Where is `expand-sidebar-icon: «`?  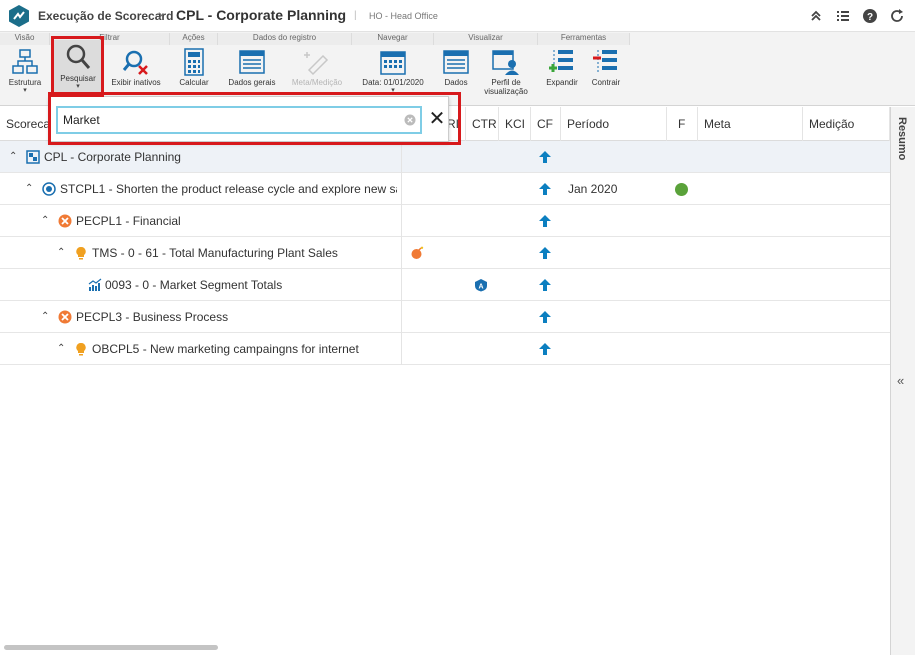 expand-sidebar-icon: « is located at coordinates (900, 380).